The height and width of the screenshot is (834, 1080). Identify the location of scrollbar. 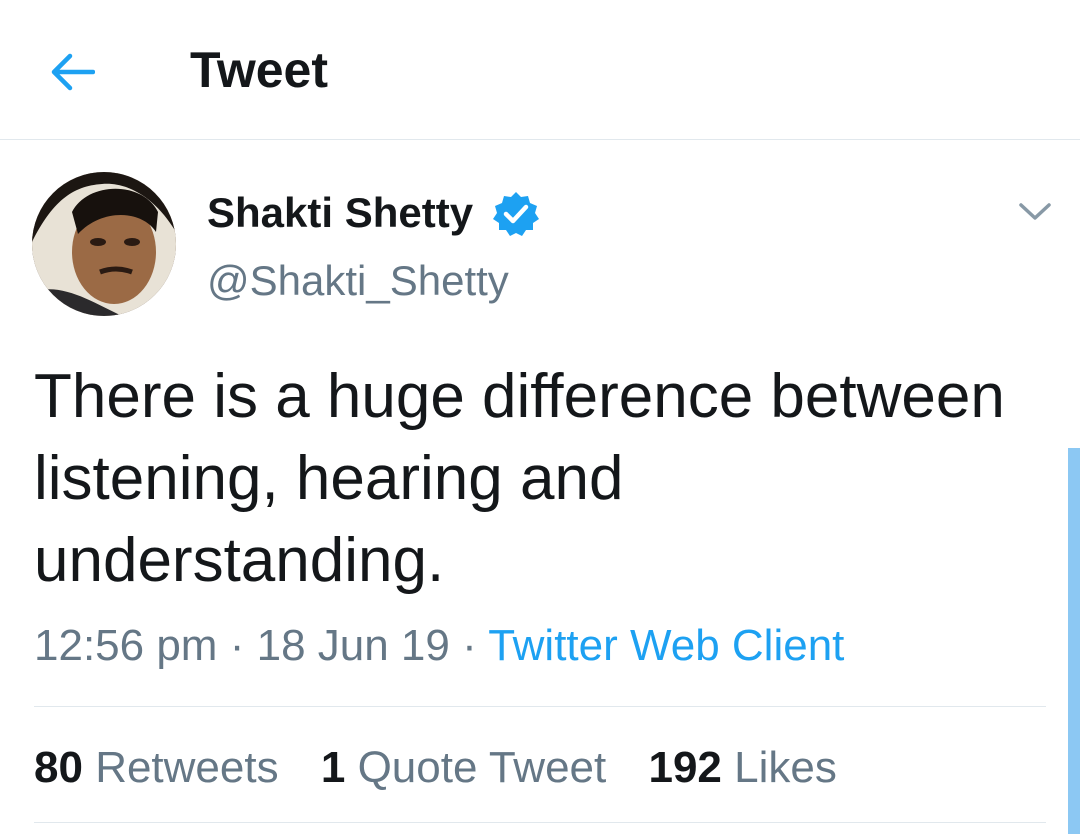
(1074, 641).